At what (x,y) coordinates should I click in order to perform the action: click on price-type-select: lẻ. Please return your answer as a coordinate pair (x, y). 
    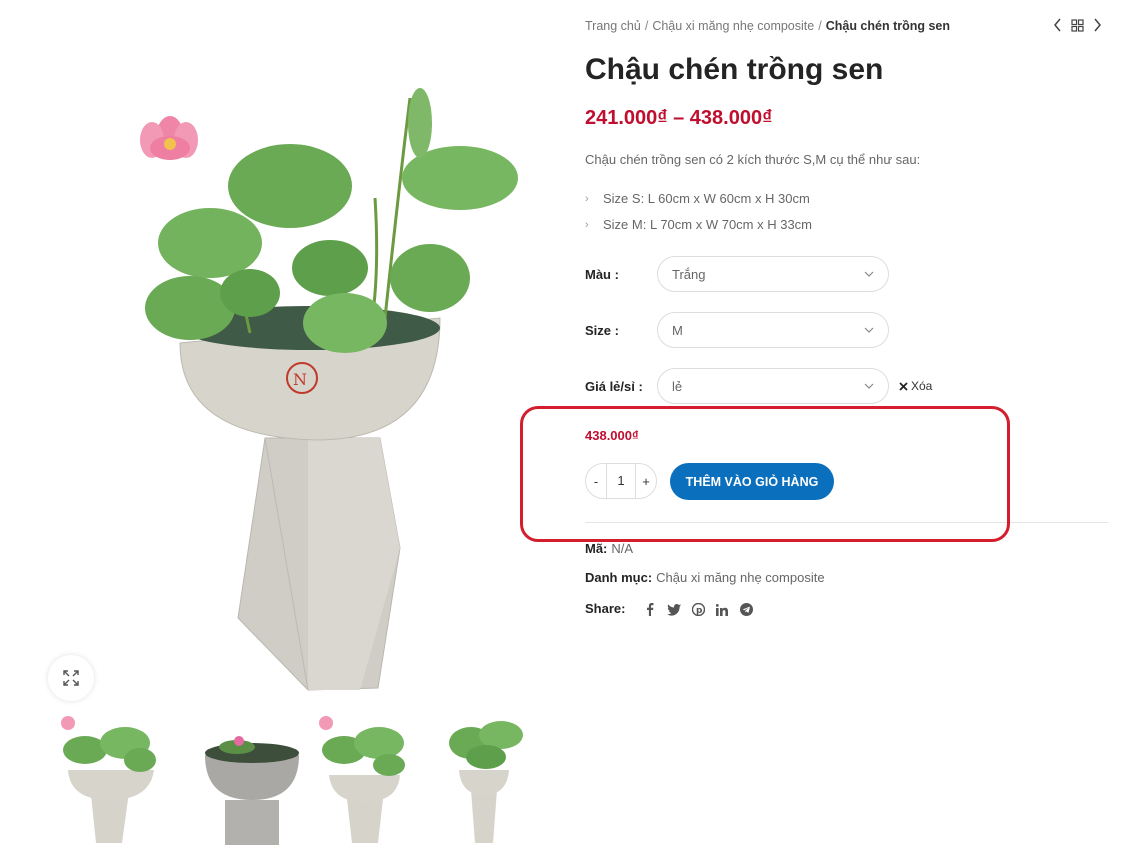
    Looking at the image, I should click on (773, 386).